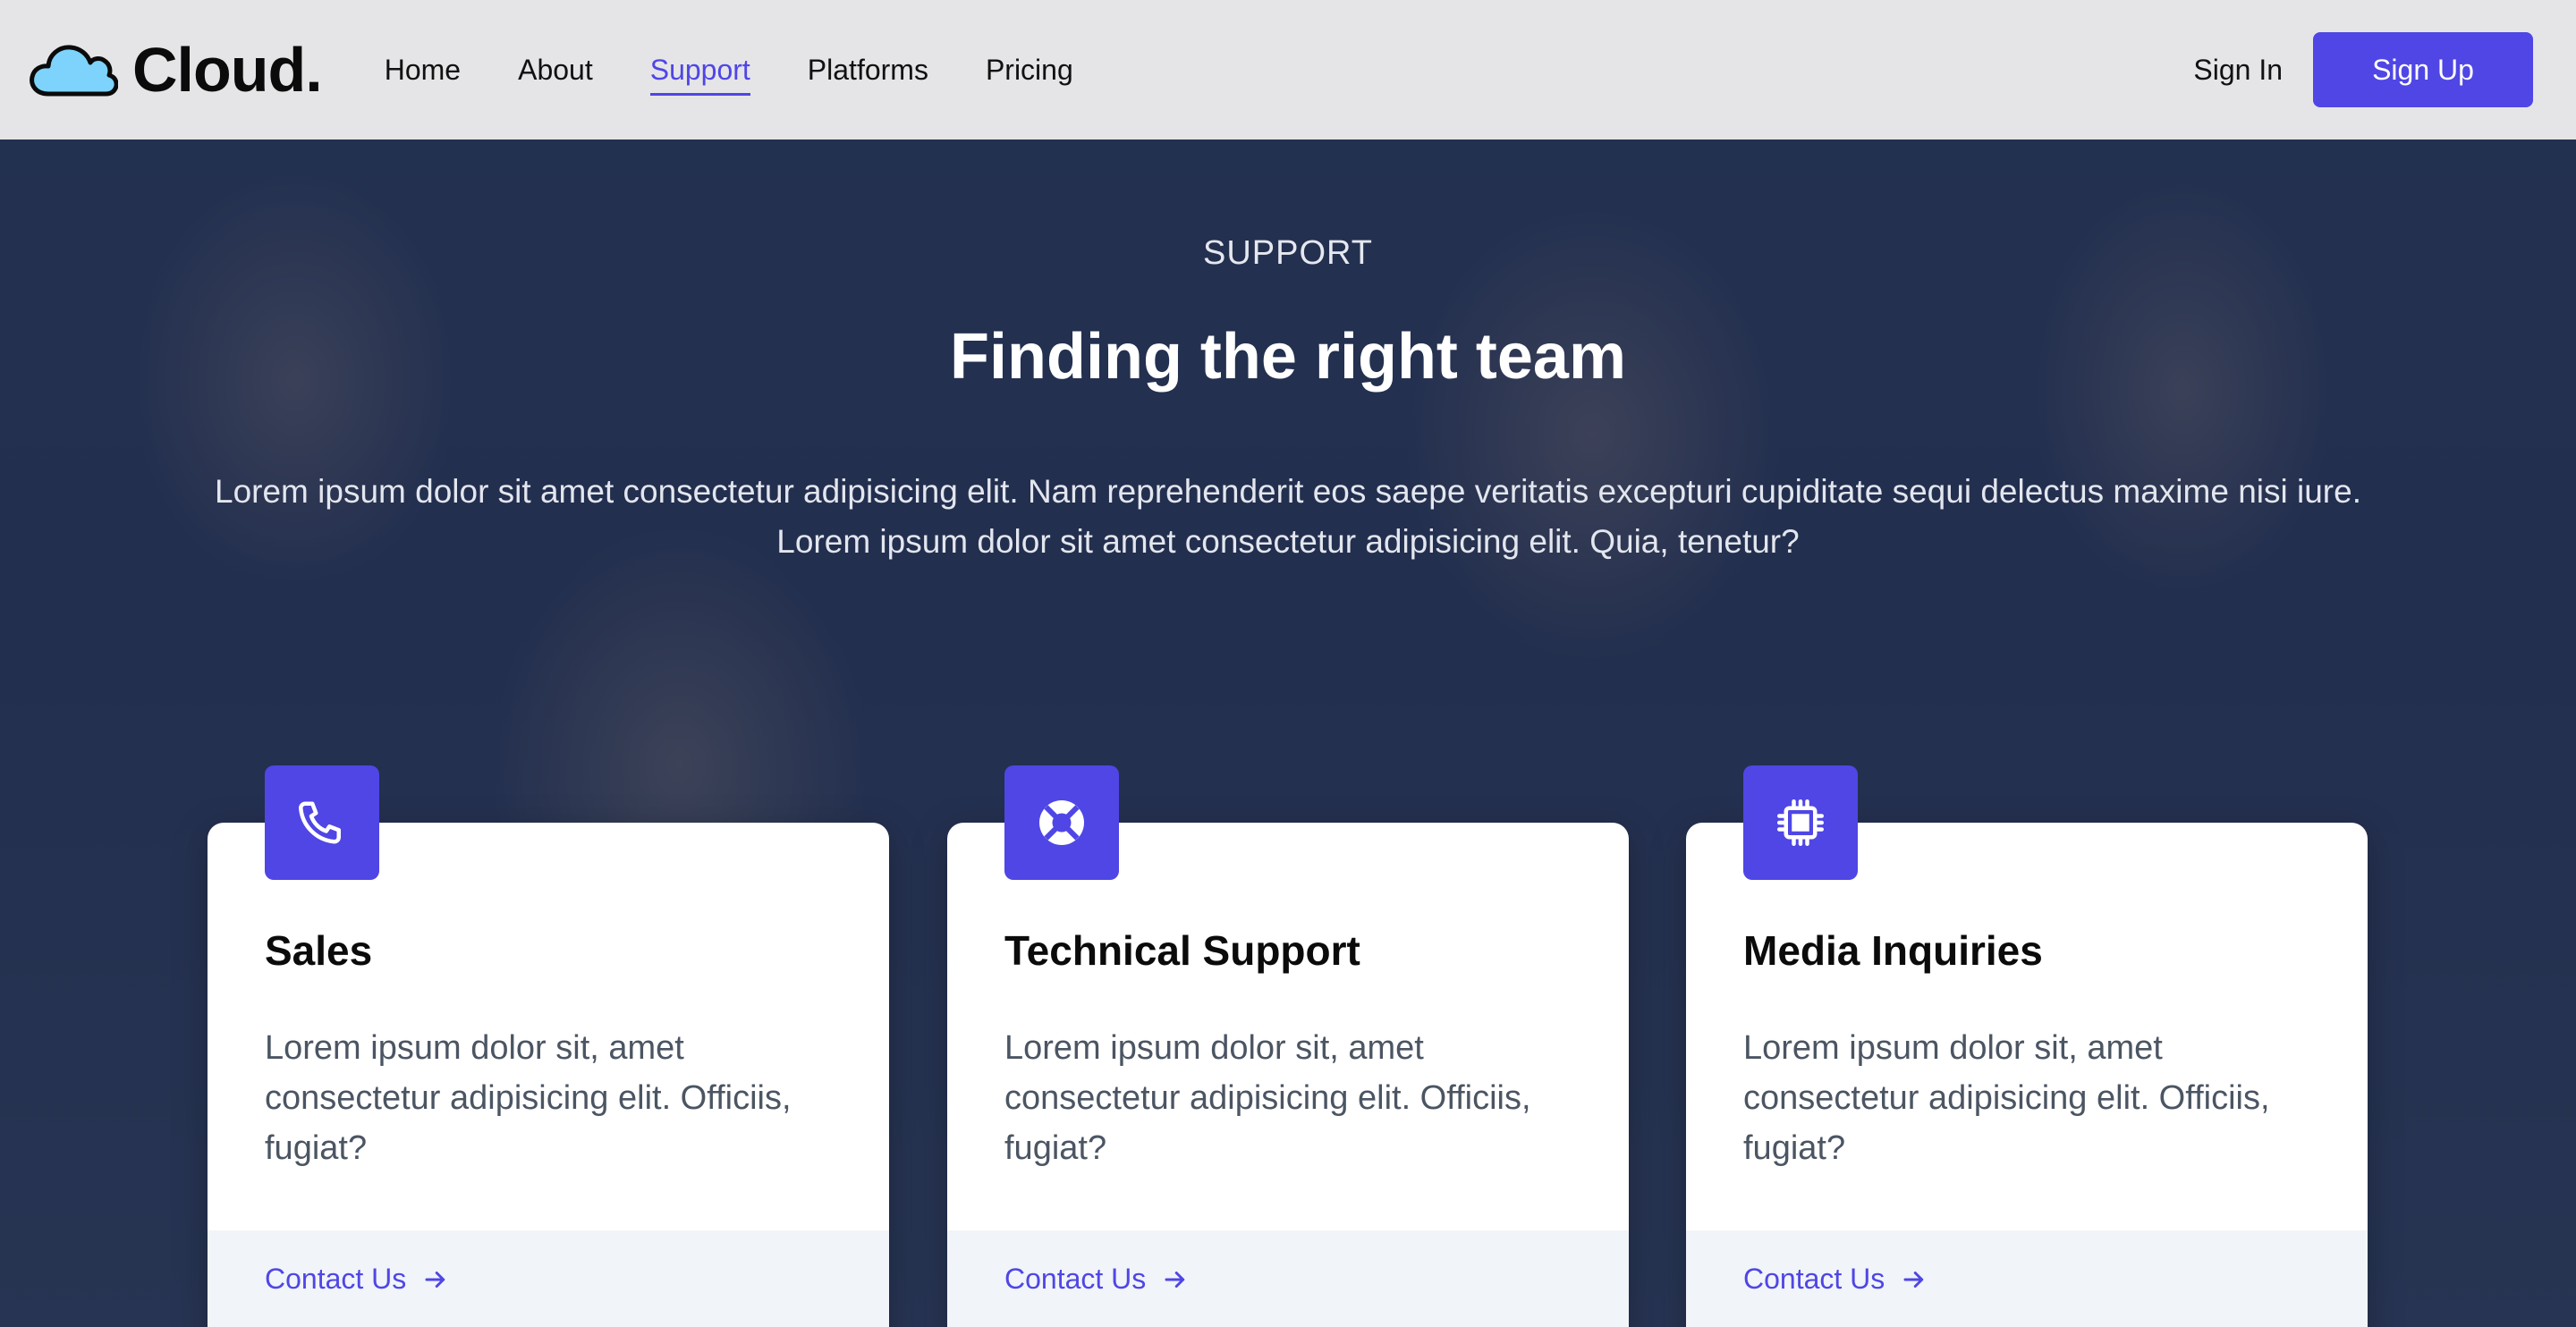 The image size is (2576, 1327). I want to click on phone-icon, so click(320, 822).